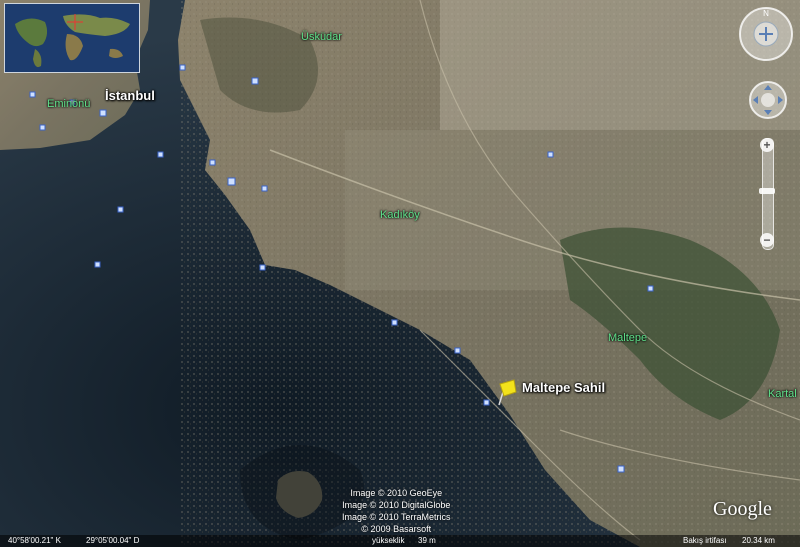  I want to click on label-istanbul: İstanbul, so click(130, 95).